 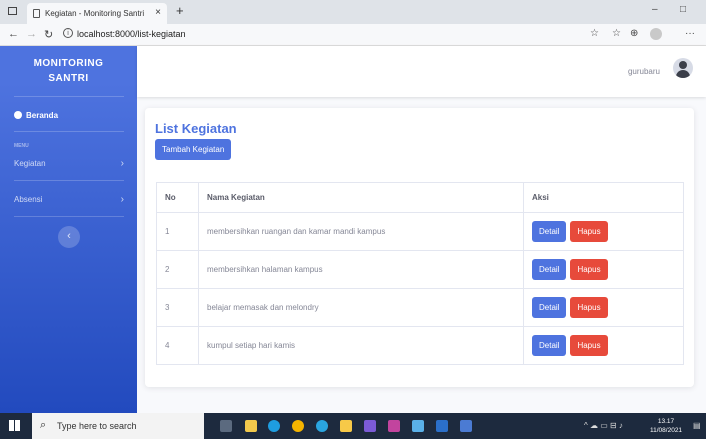 What do you see at coordinates (68, 63) in the screenshot?
I see `brand-line1: MONITORING` at bounding box center [68, 63].